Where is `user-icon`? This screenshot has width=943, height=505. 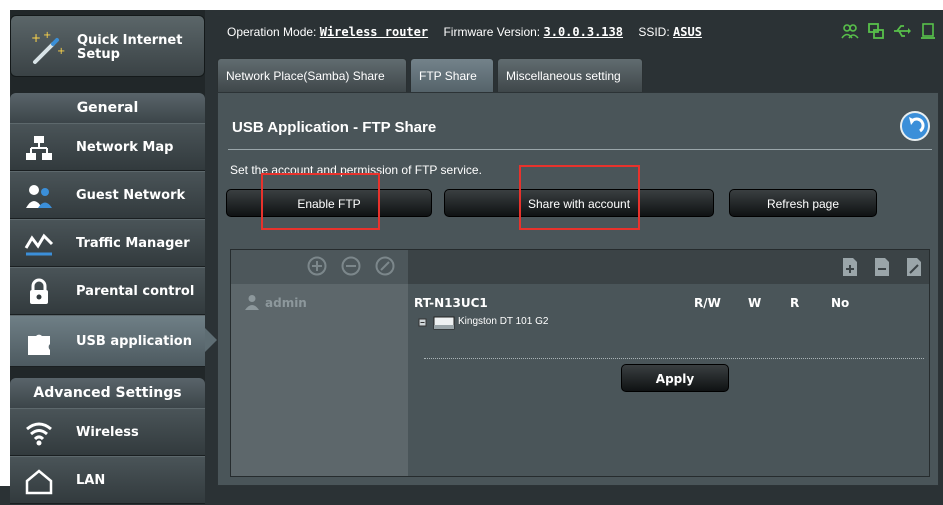
user-icon is located at coordinates (252, 302).